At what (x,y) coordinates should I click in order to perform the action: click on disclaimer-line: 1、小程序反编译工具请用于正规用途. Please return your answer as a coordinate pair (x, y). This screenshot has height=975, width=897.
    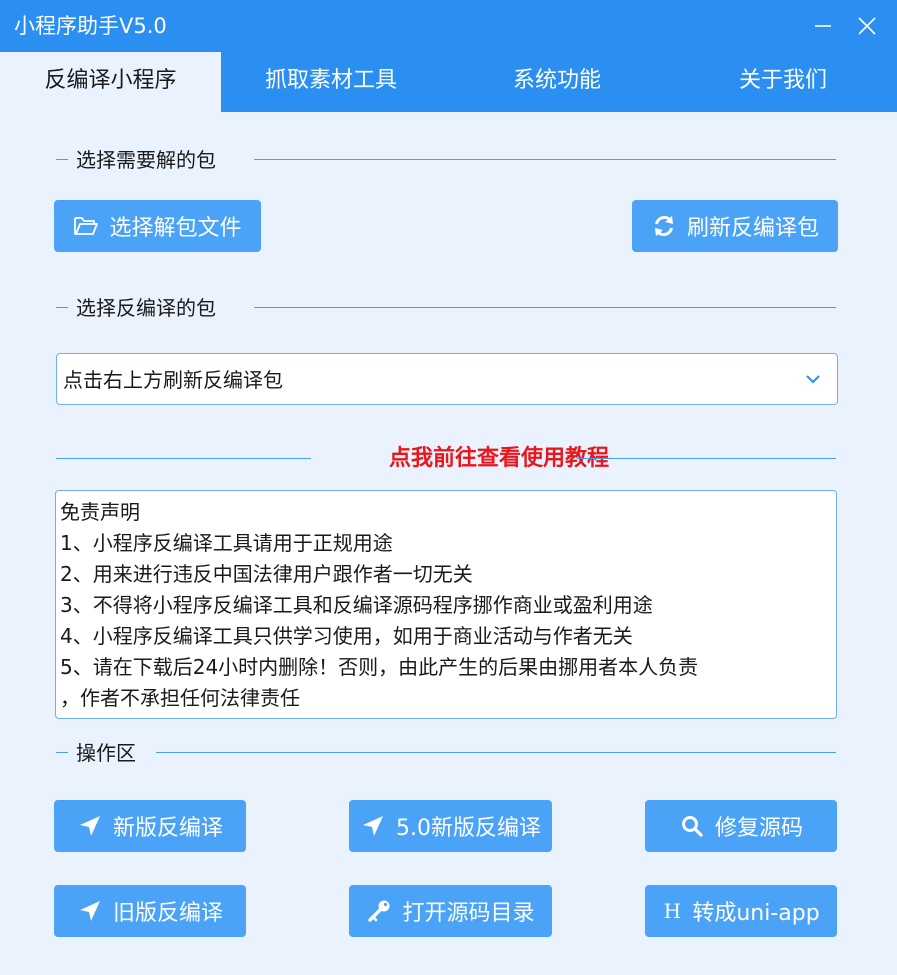
    Looking at the image, I should click on (226, 543).